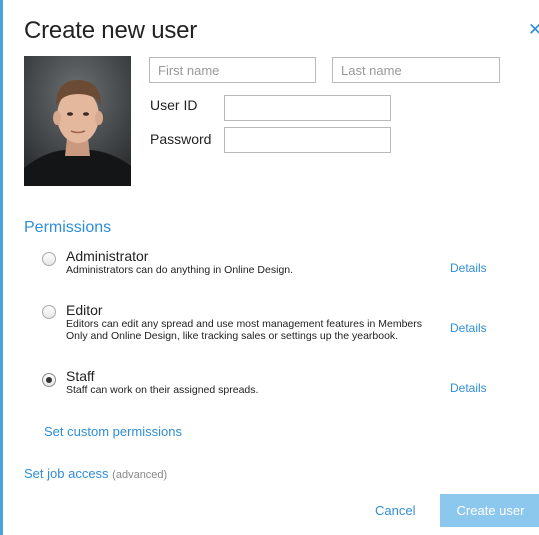 This screenshot has width=539, height=535. Describe the element at coordinates (489, 510) in the screenshot. I see `create-user-button: Create user` at that location.